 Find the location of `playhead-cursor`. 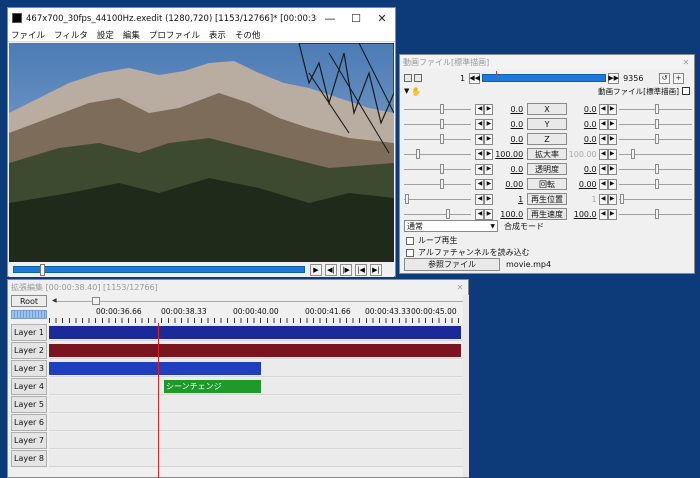

playhead-cursor is located at coordinates (158, 400).